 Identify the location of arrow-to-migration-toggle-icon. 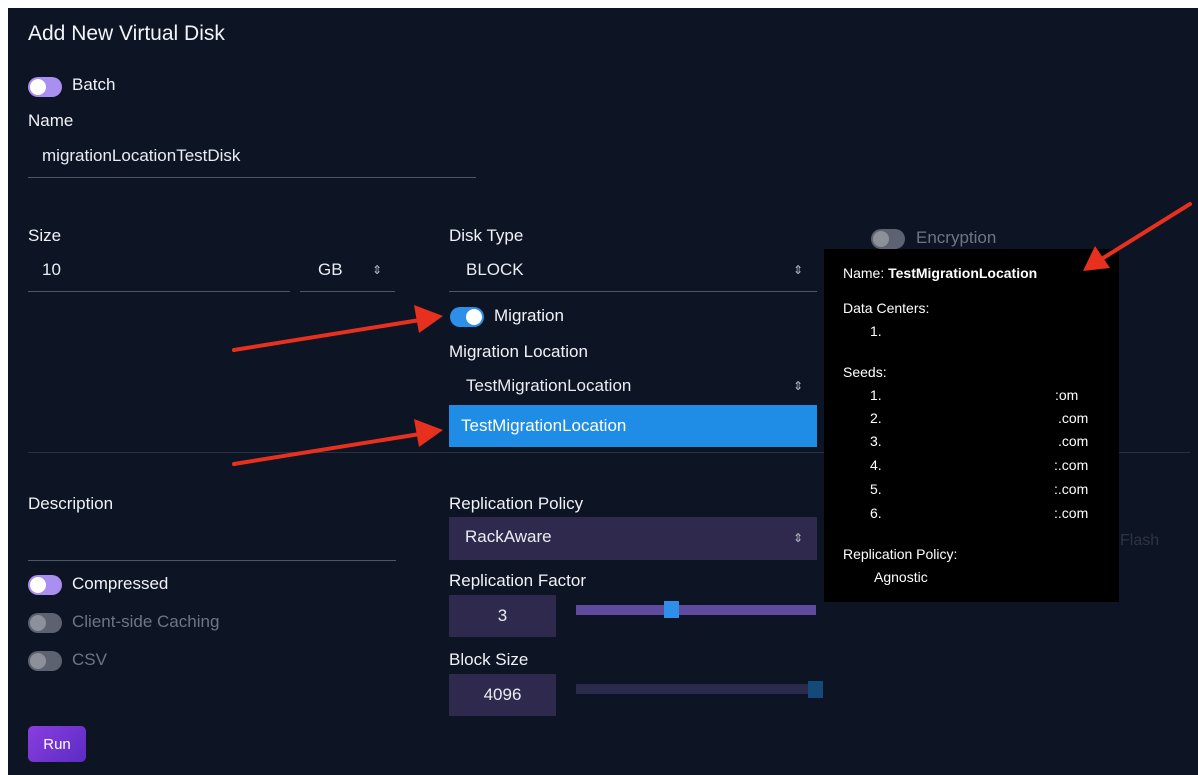
(337, 328).